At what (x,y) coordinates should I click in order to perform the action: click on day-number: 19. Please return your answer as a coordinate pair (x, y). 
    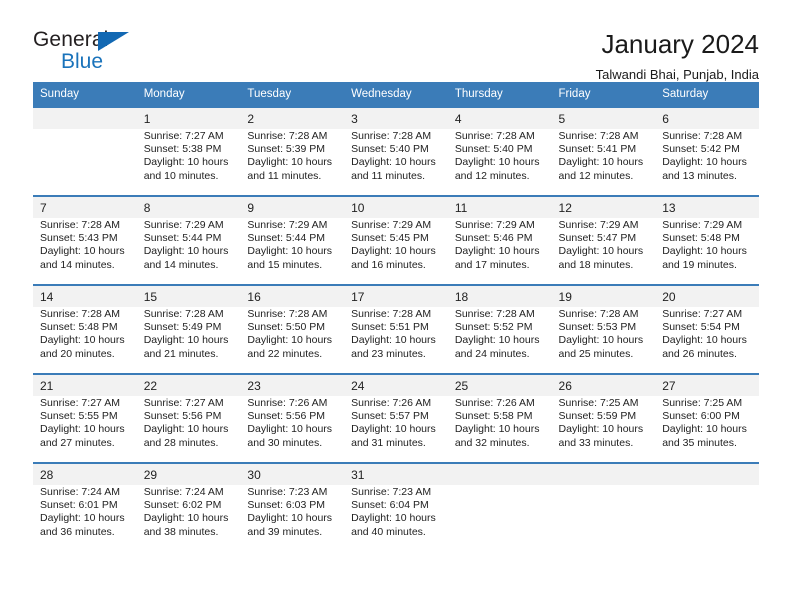
    Looking at the image, I should click on (603, 295).